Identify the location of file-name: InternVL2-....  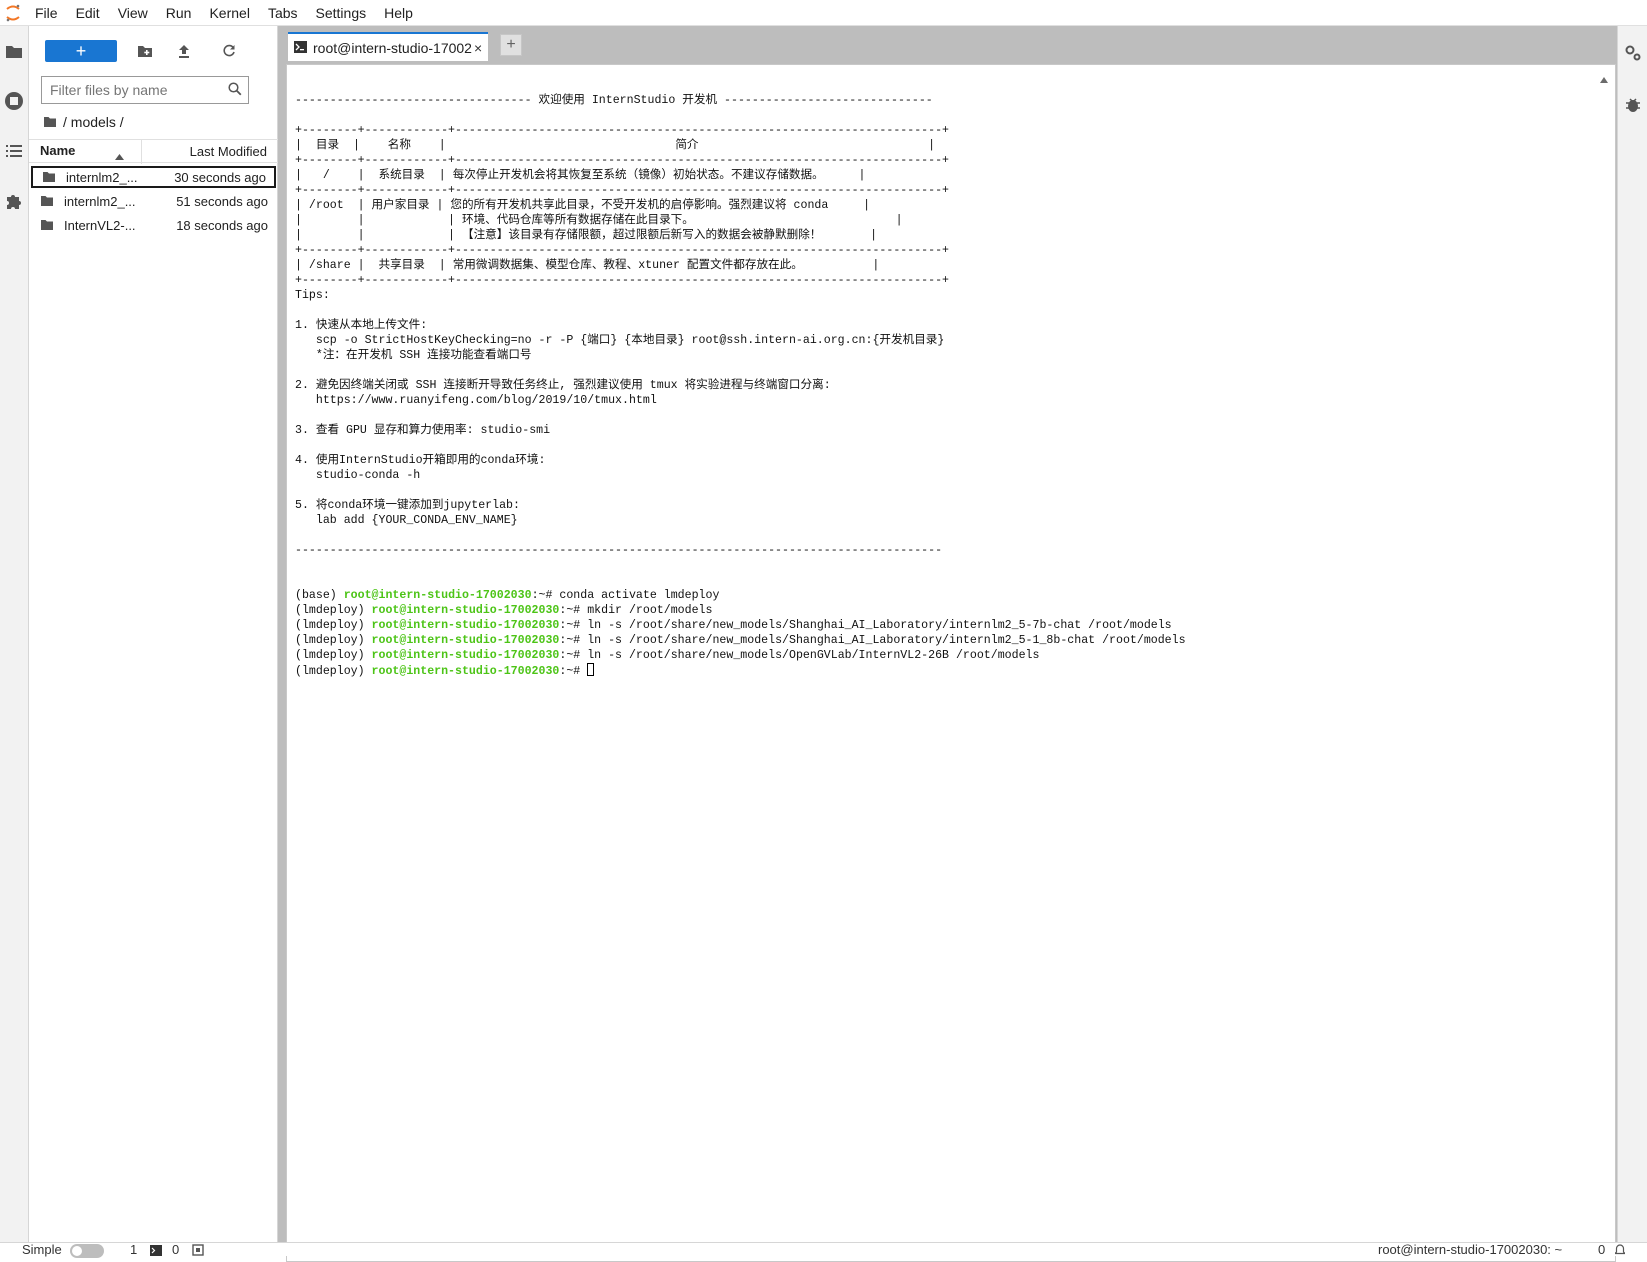
(100, 225).